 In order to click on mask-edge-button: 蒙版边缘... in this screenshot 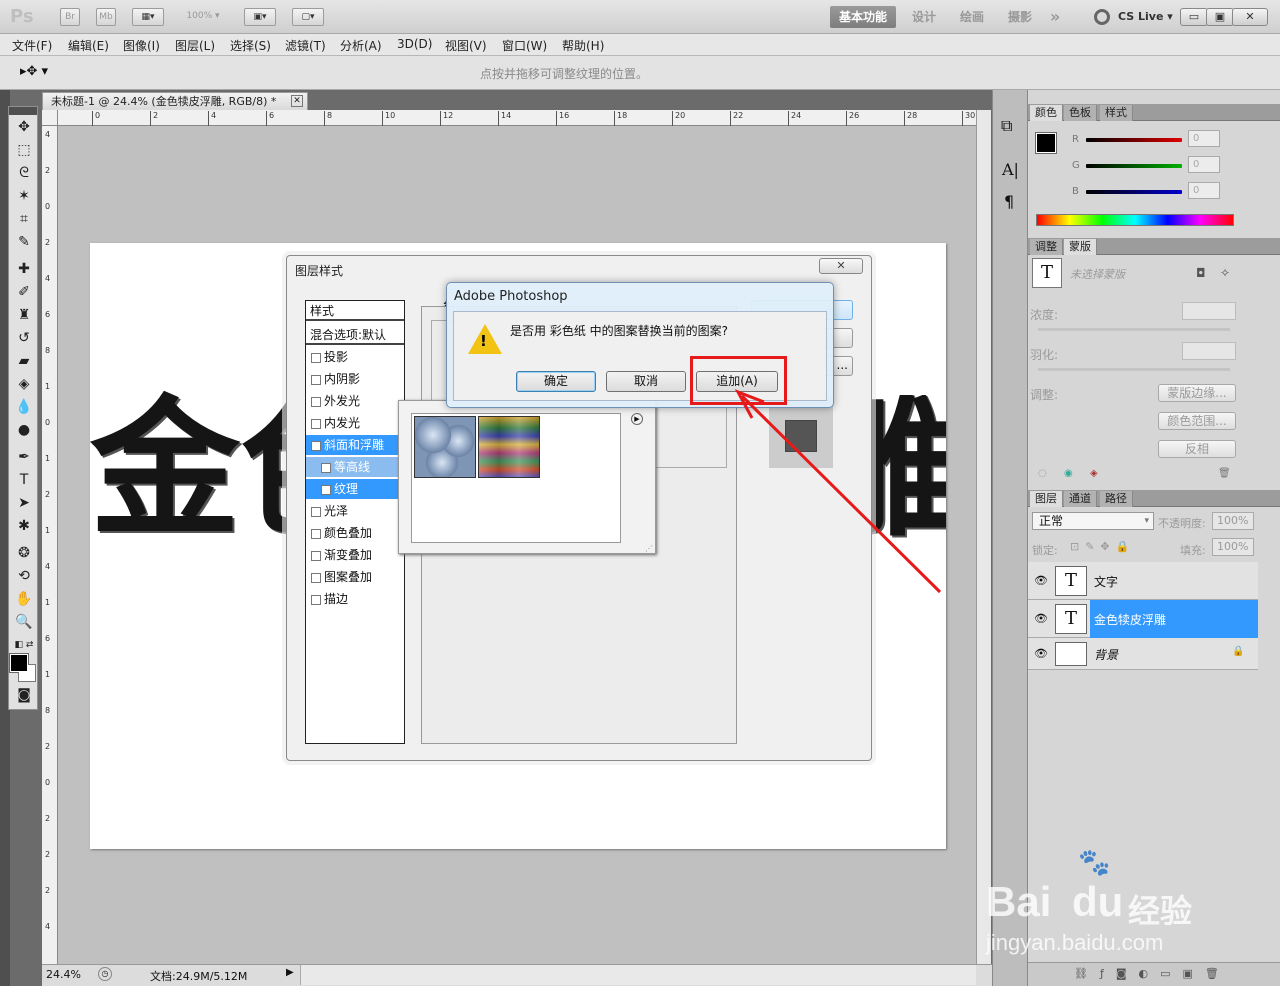, I will do `click(1197, 393)`.